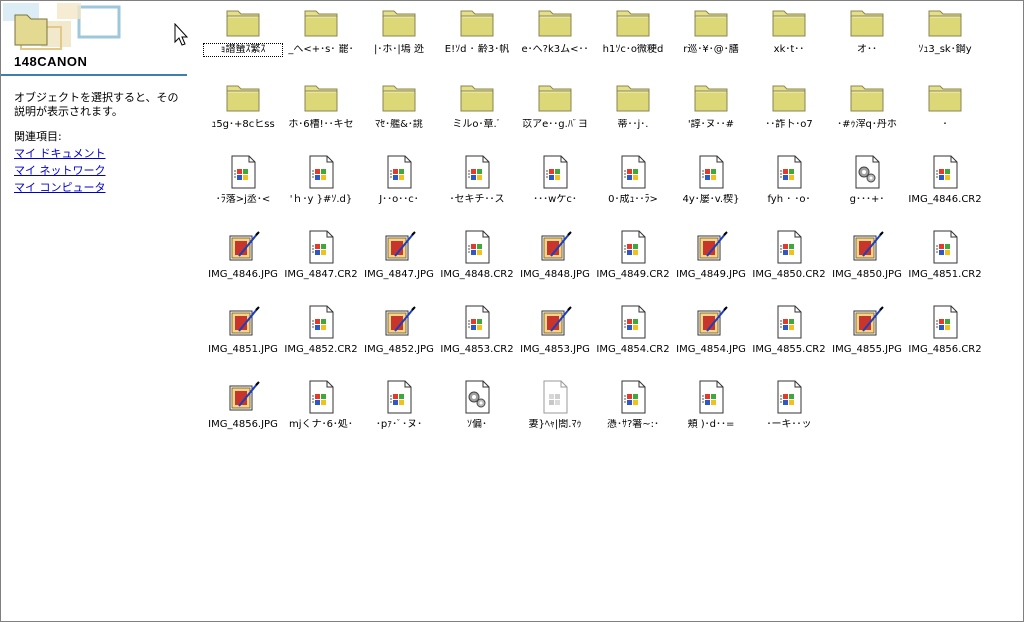 This screenshot has height=622, width=1024. I want to click on item-label: IMG_4856.JPG, so click(243, 424).